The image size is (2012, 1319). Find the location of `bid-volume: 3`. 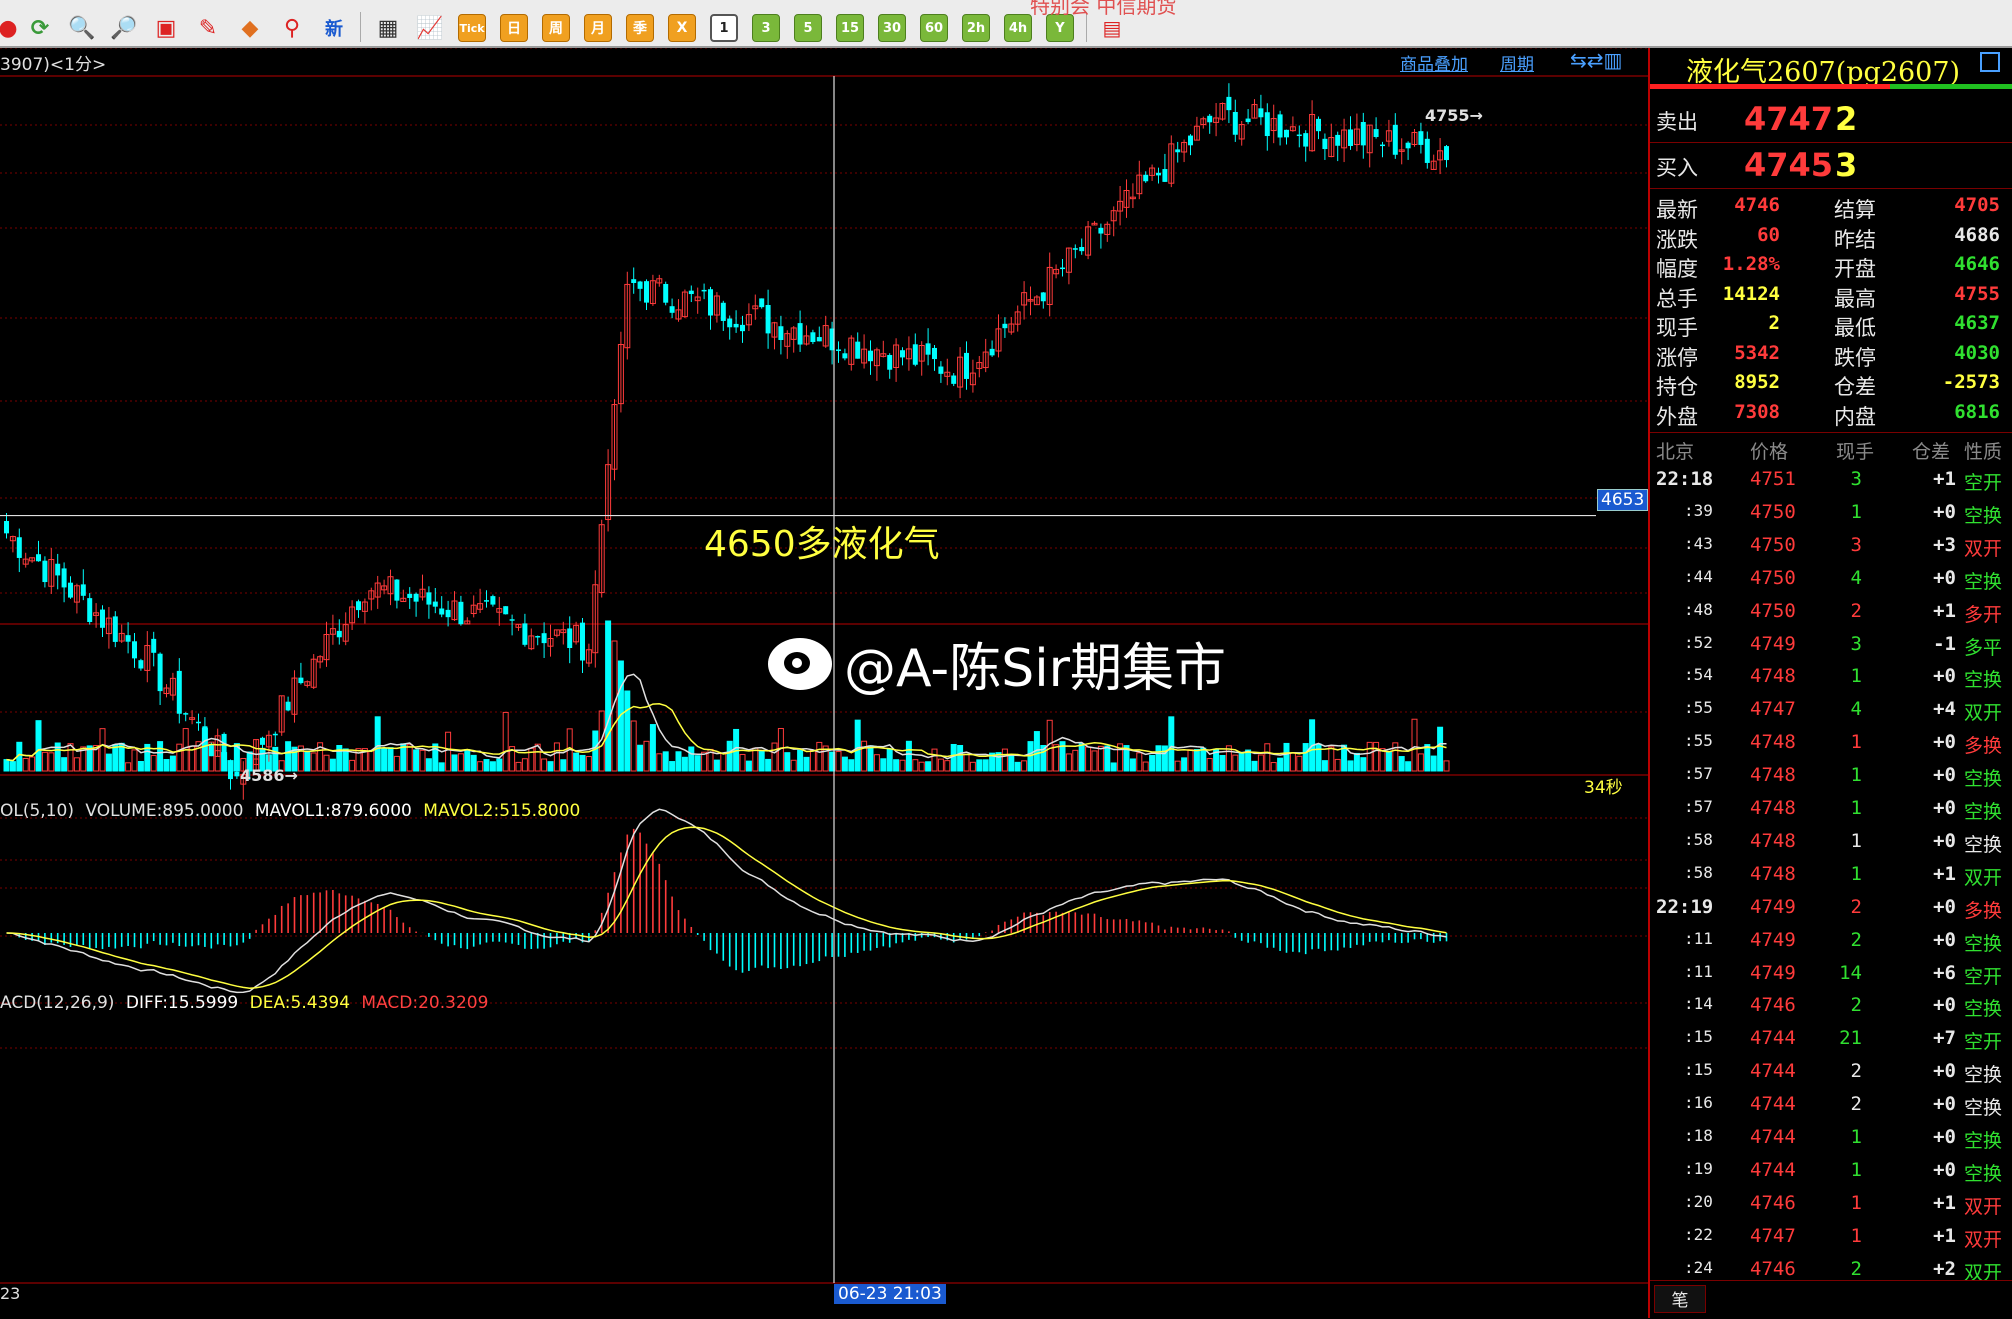

bid-volume: 3 is located at coordinates (1846, 165).